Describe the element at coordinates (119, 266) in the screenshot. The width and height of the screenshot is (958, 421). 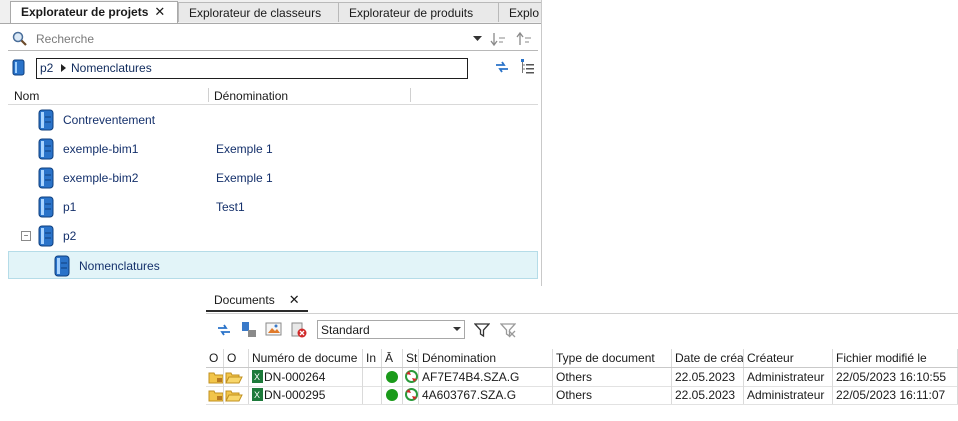
I see `tree-item-name: Nomenclatures` at that location.